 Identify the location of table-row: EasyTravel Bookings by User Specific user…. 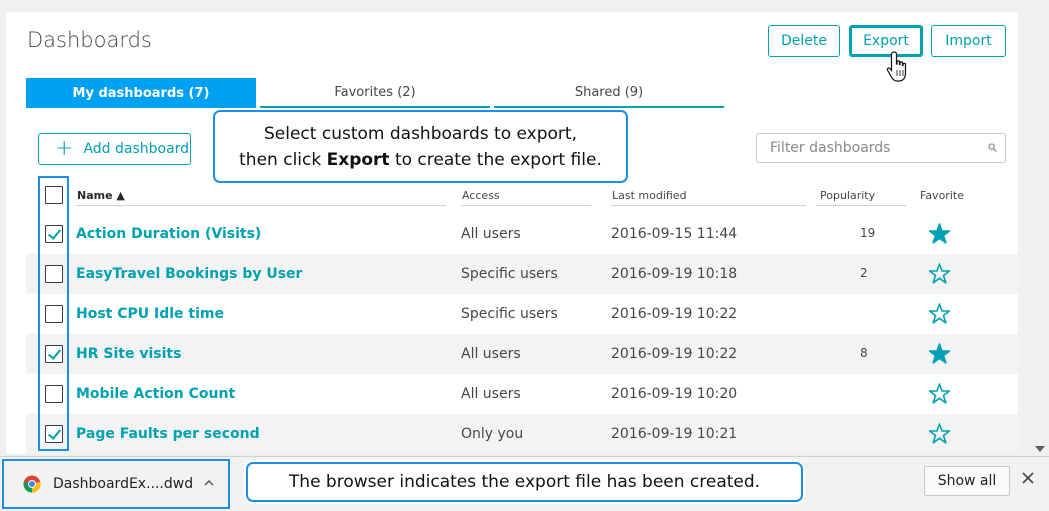
(522, 274).